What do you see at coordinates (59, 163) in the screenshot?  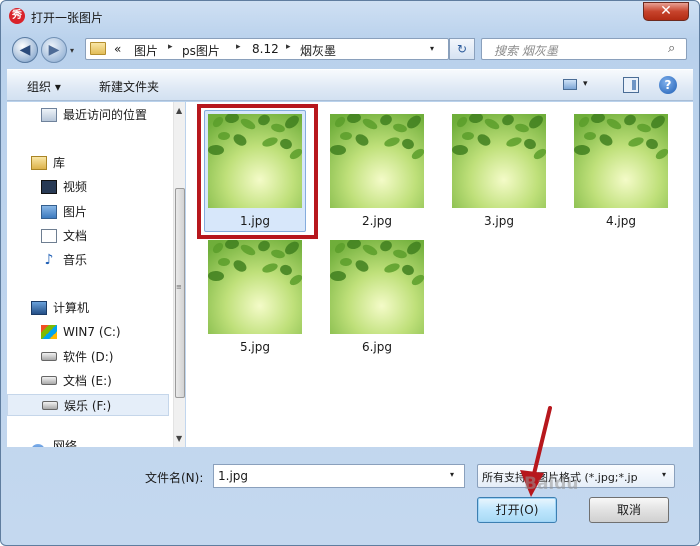 I see `sidebar-item-label: 库` at bounding box center [59, 163].